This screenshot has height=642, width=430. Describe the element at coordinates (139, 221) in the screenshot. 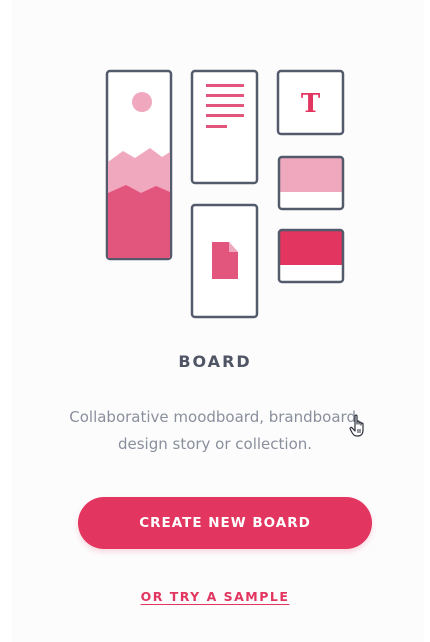

I see `mountain-front` at that location.